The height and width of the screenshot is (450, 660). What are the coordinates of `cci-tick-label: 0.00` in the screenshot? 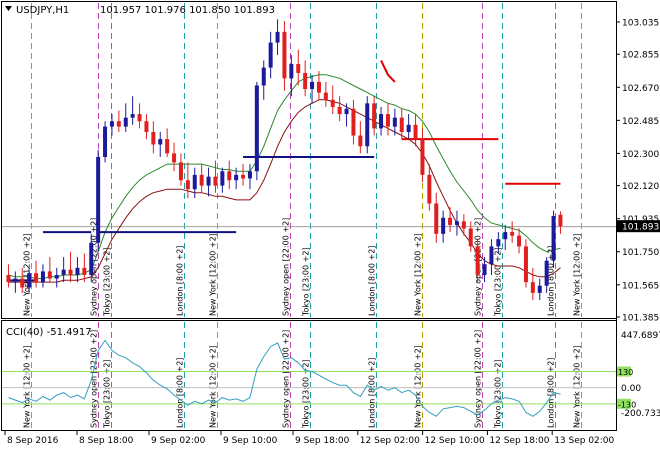 It's located at (631, 389).